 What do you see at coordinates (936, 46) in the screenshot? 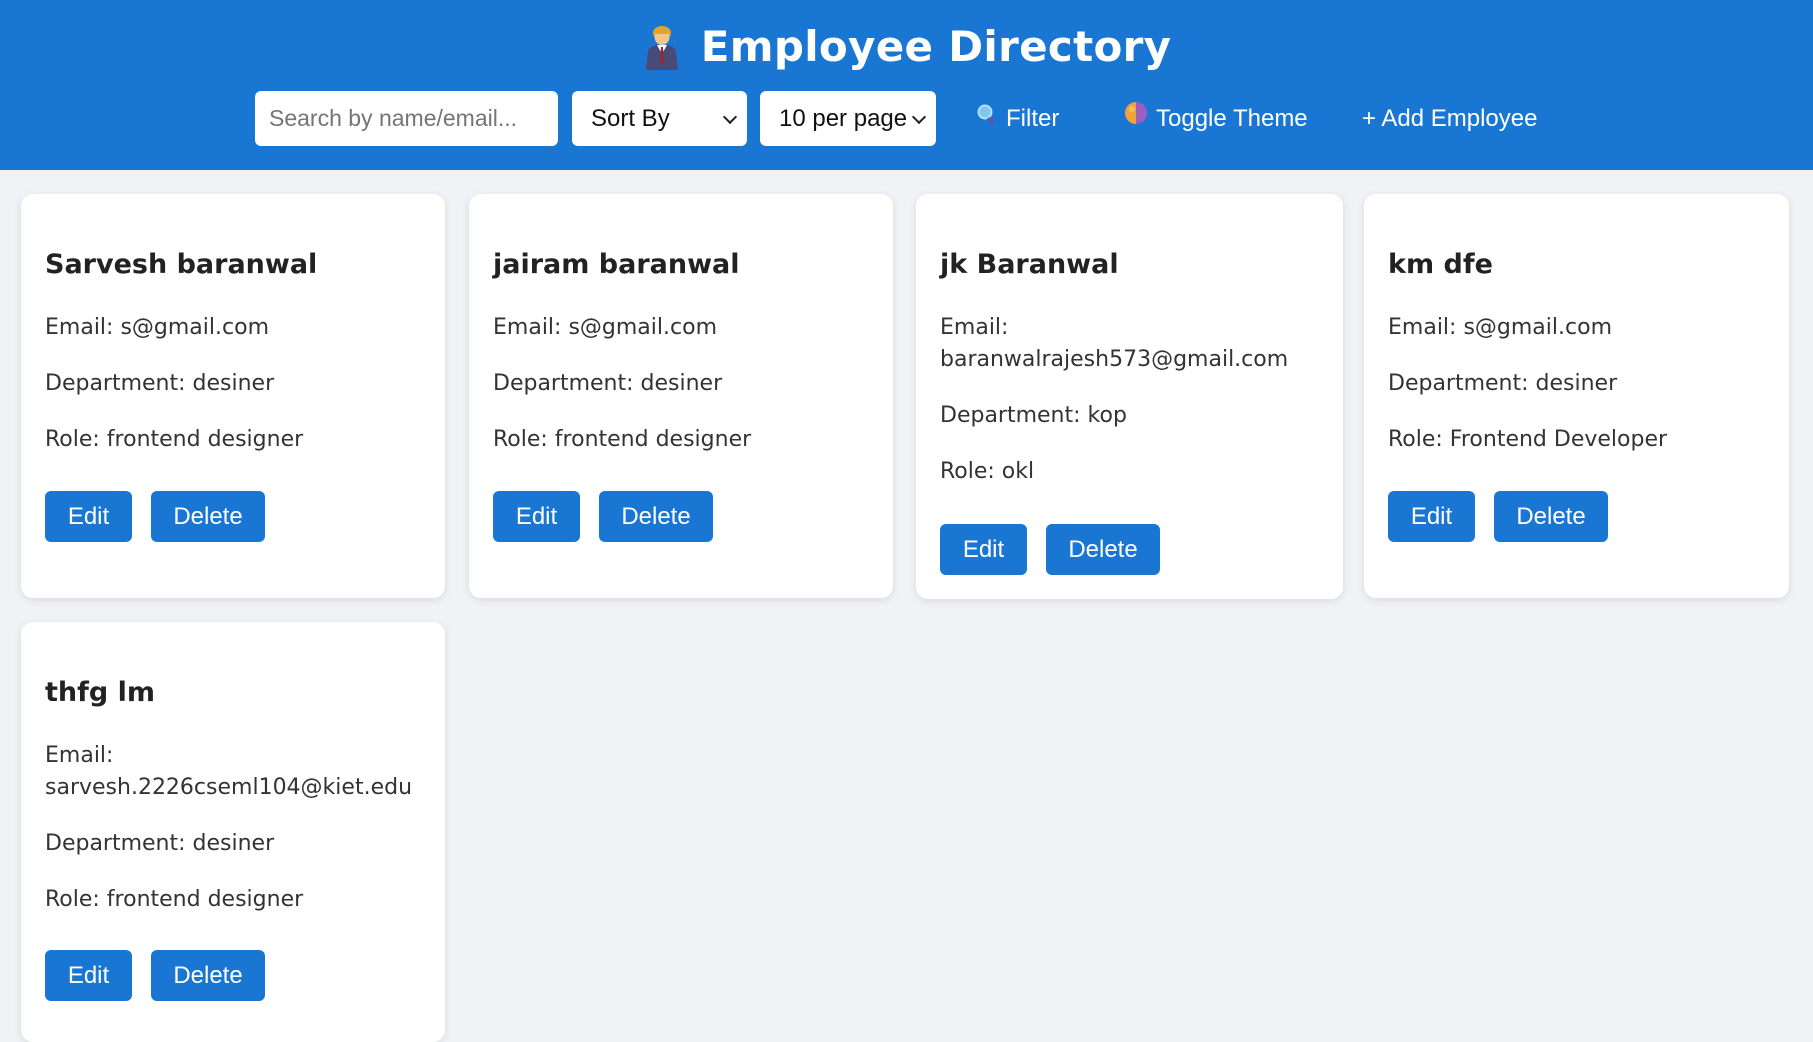
I see `page-title: Employee Directory` at bounding box center [936, 46].